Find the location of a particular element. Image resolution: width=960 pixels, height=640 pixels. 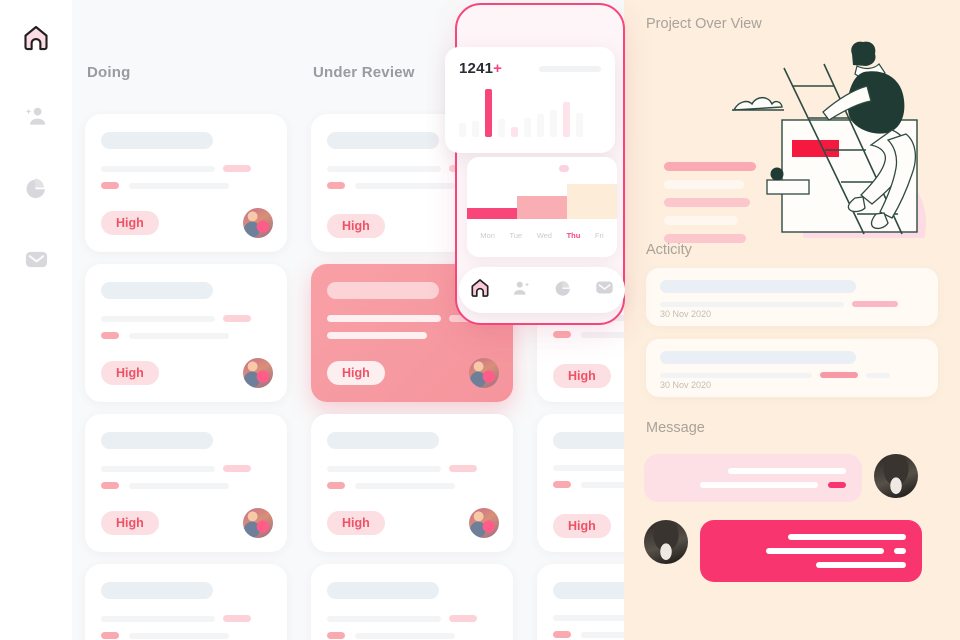

message-accent-mark is located at coordinates (837, 485).